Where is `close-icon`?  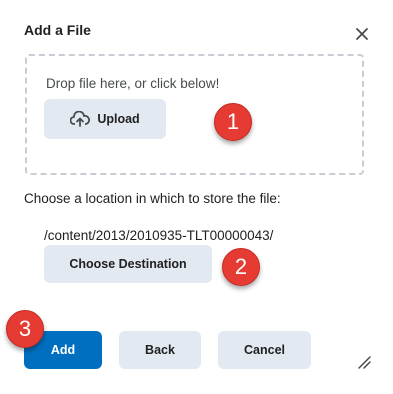
close-icon is located at coordinates (362, 34).